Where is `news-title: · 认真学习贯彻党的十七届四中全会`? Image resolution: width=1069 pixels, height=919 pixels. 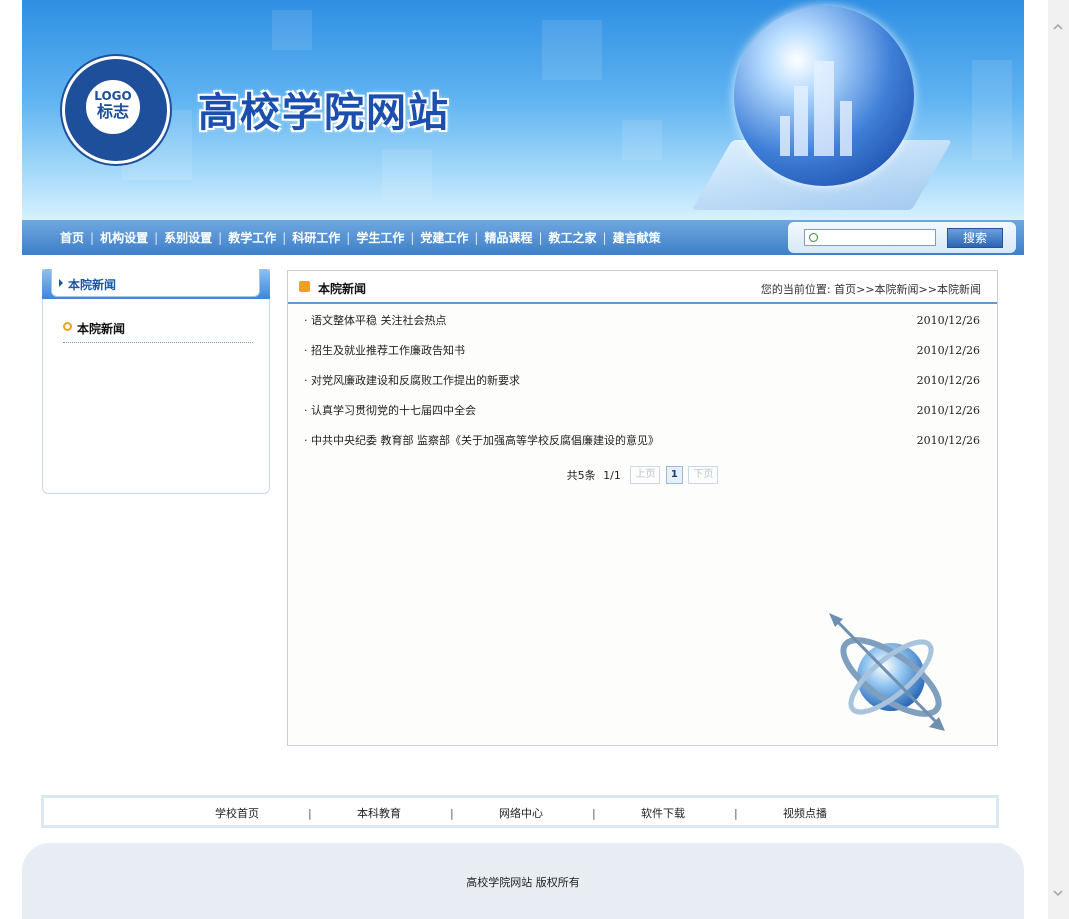
news-title: · 认真学习贯彻党的十七届四中全会 is located at coordinates (390, 410).